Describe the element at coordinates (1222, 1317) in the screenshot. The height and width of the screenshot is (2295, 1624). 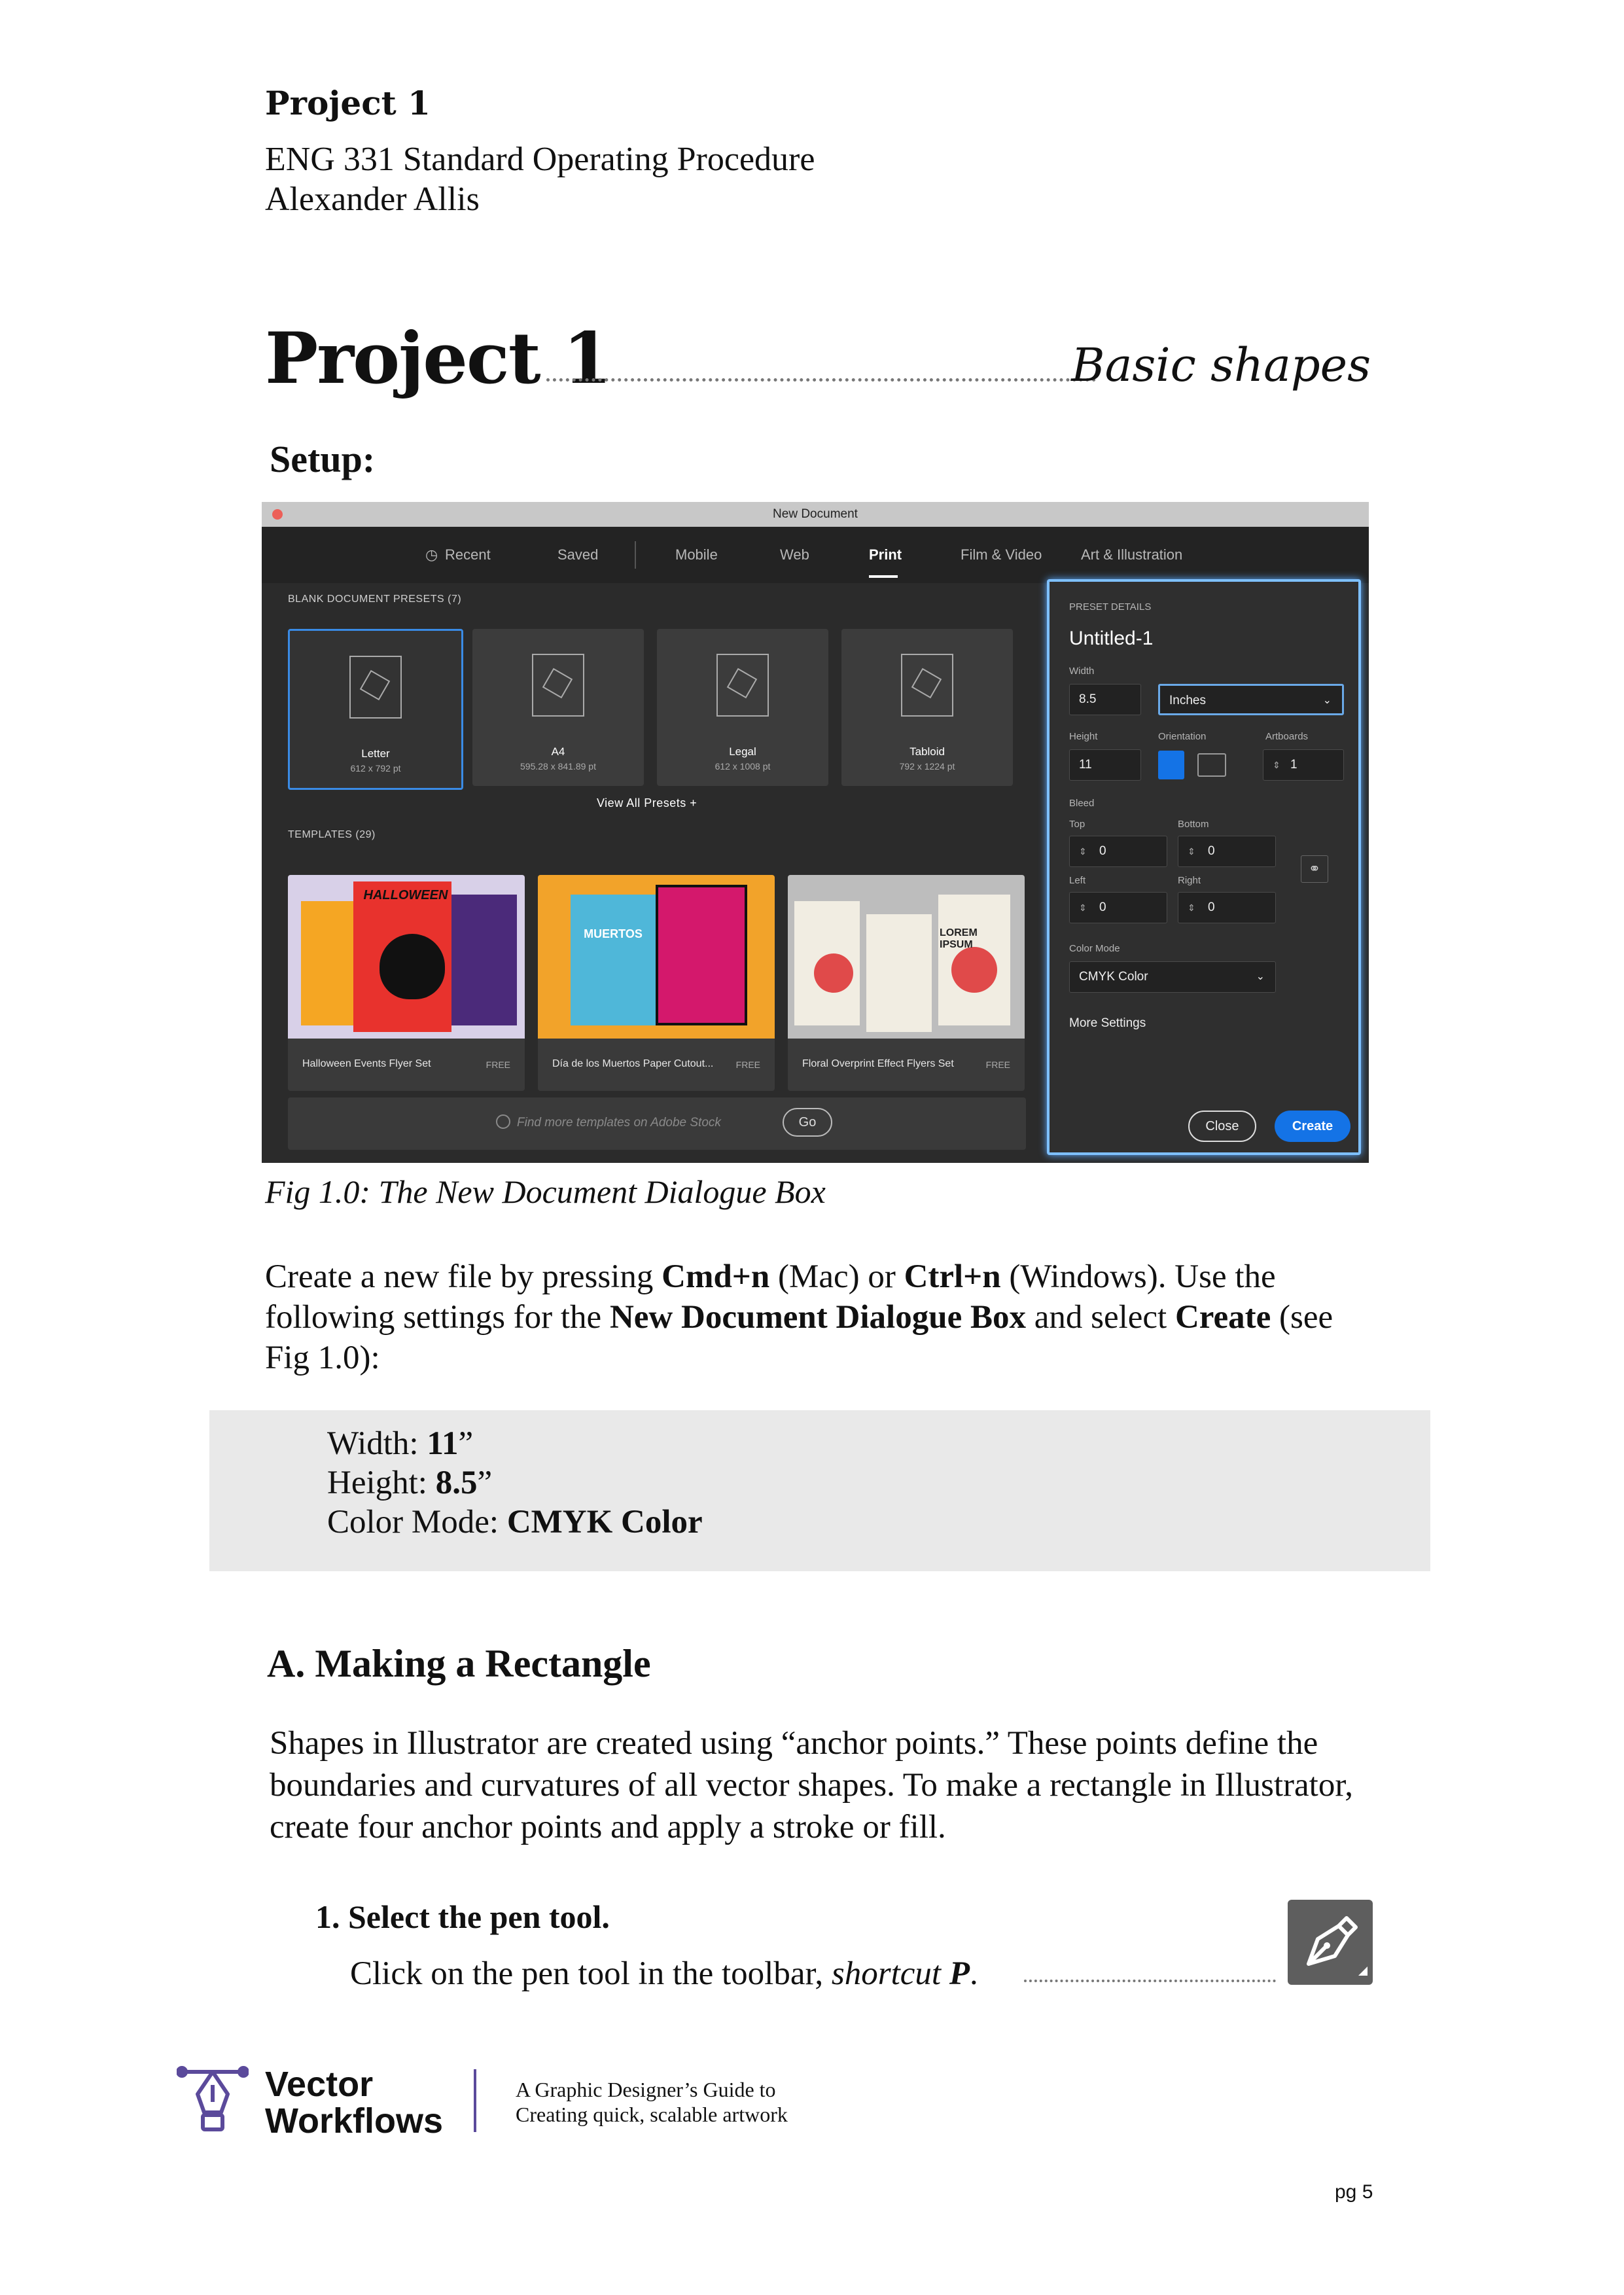
I see `create-term: Create` at that location.